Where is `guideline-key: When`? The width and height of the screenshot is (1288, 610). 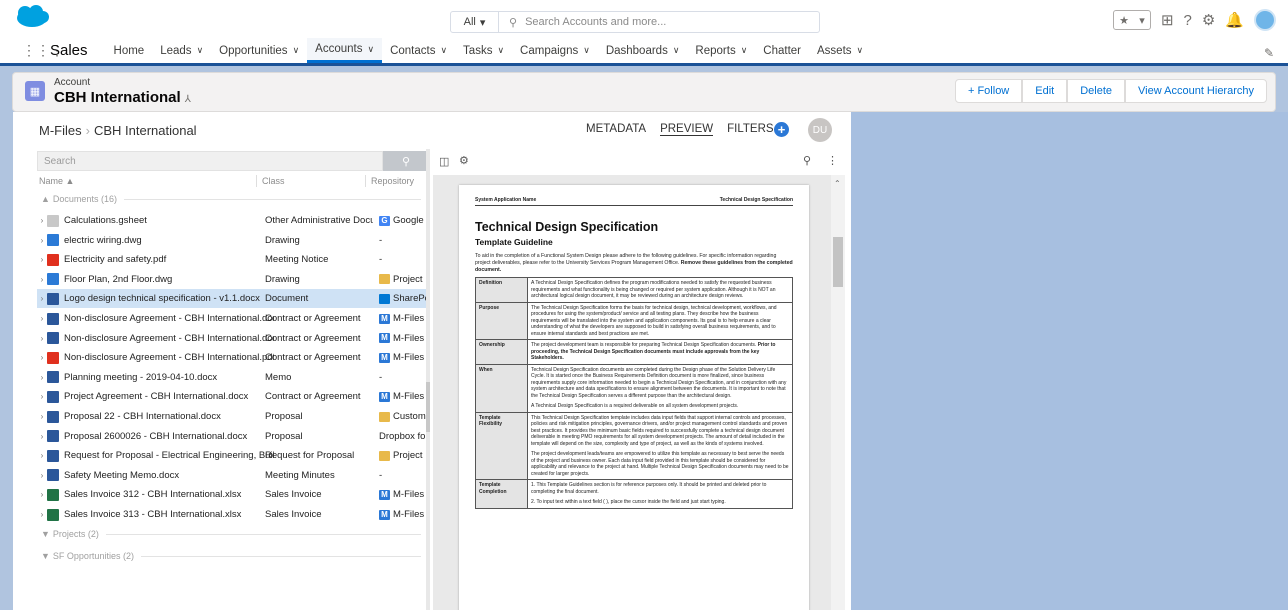 guideline-key: When is located at coordinates (501, 388).